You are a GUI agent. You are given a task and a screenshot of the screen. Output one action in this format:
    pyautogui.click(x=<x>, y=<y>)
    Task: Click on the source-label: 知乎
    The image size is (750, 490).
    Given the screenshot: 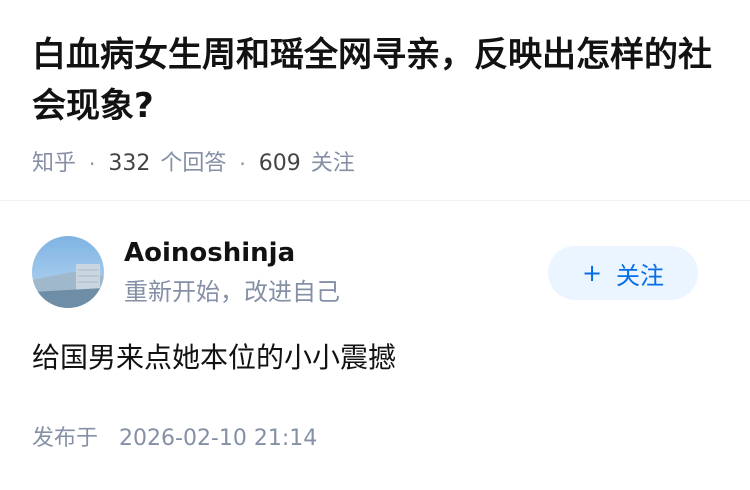 What is the action you would take?
    pyautogui.click(x=54, y=164)
    